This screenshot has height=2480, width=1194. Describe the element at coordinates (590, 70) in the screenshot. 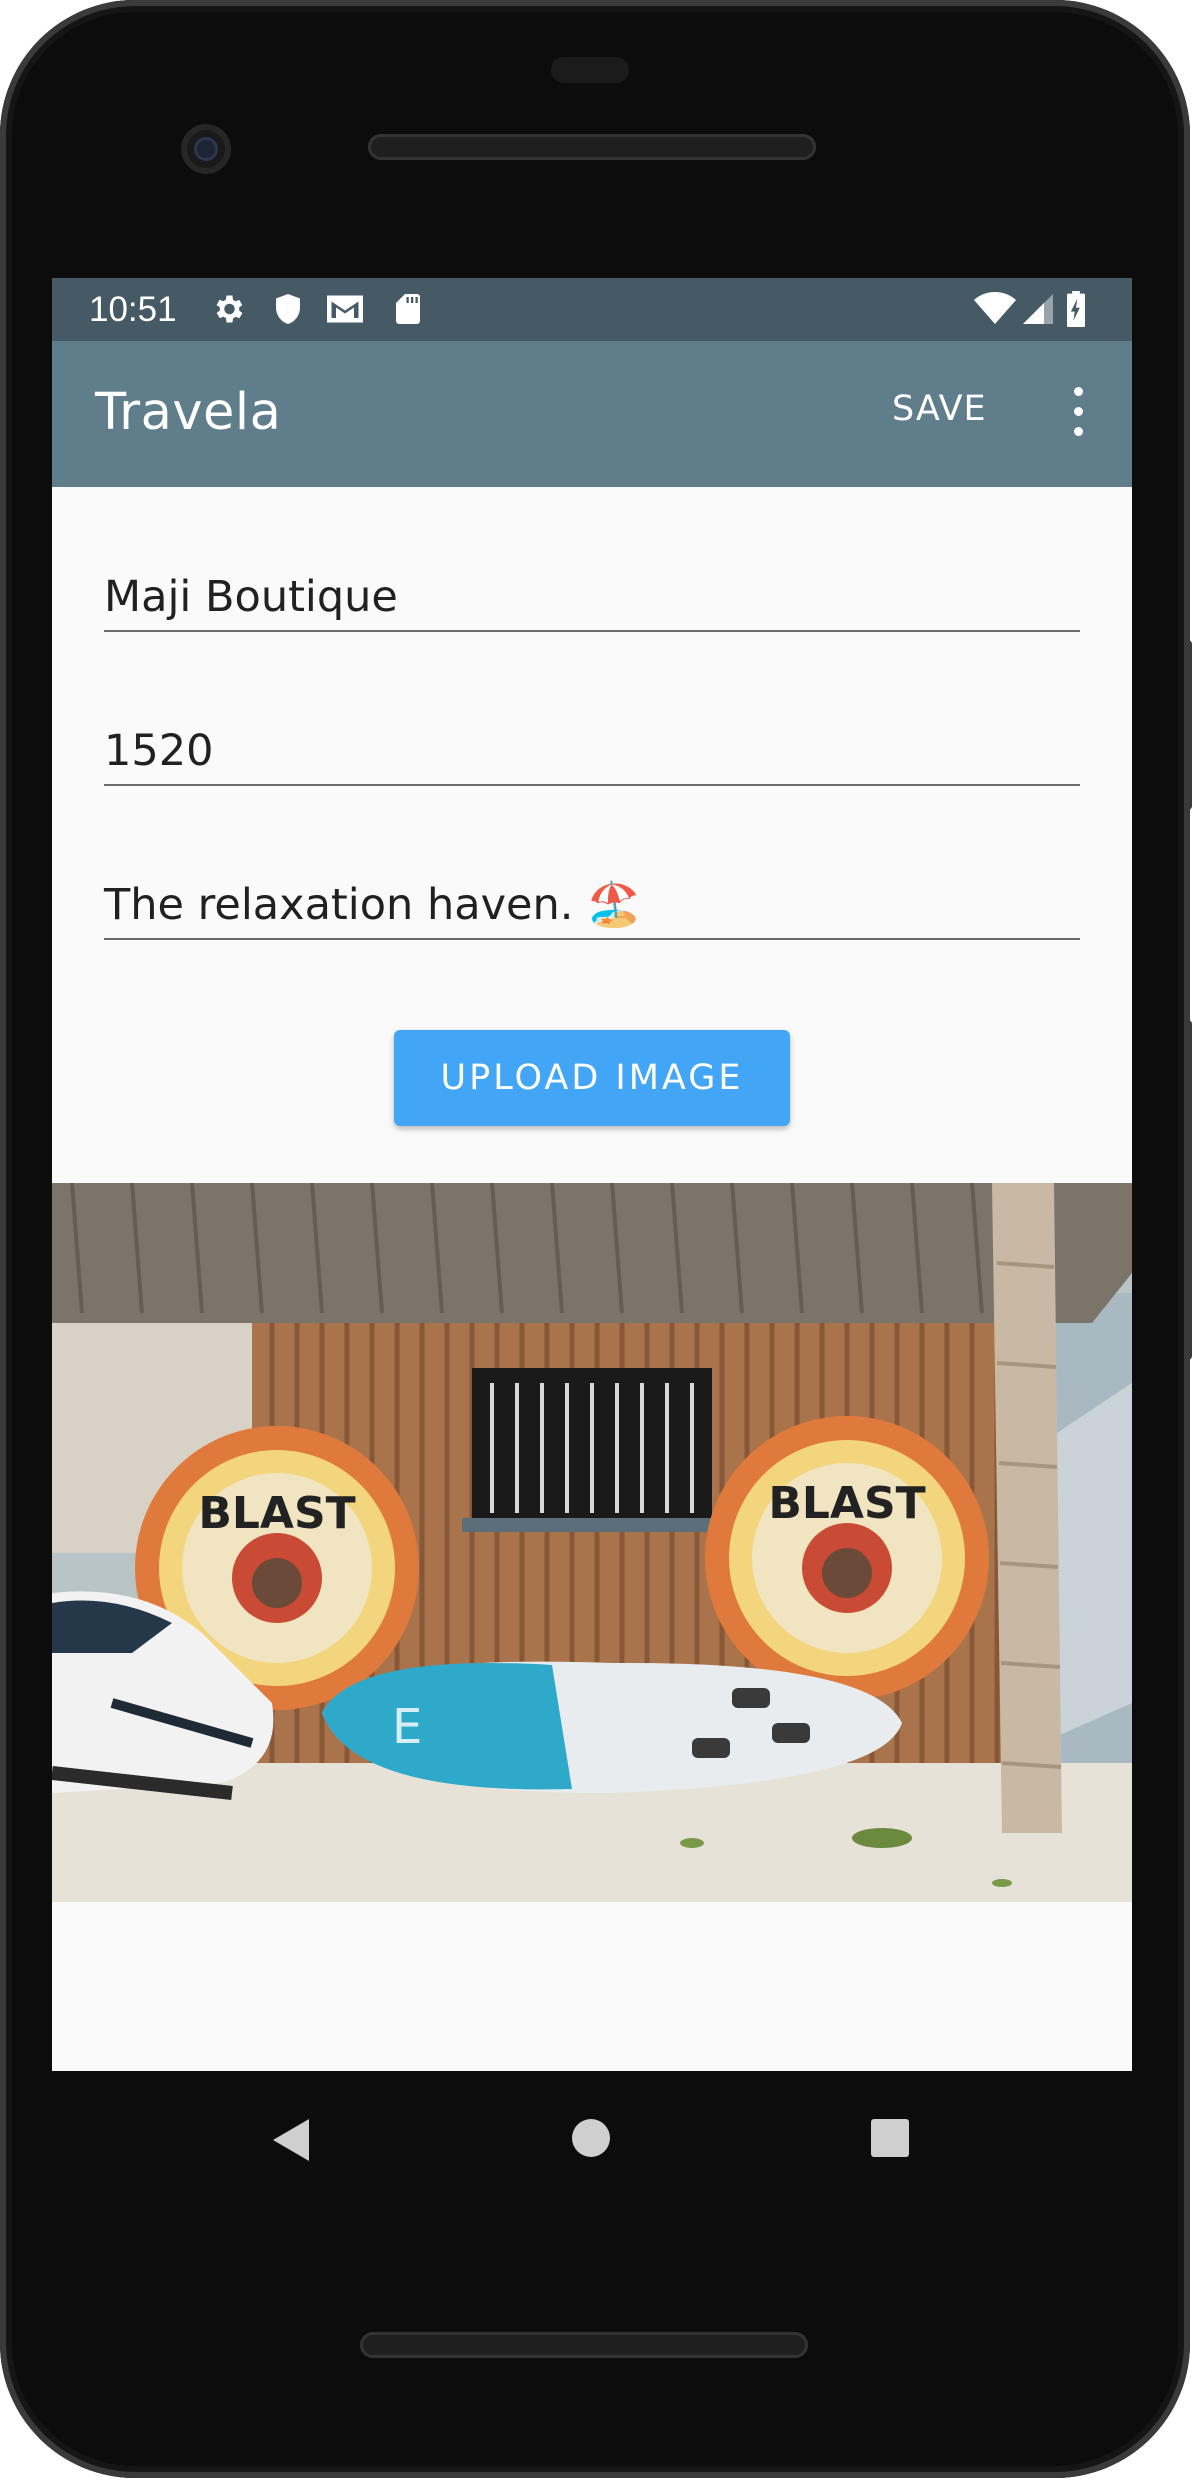

I see `proximity-sensor` at that location.